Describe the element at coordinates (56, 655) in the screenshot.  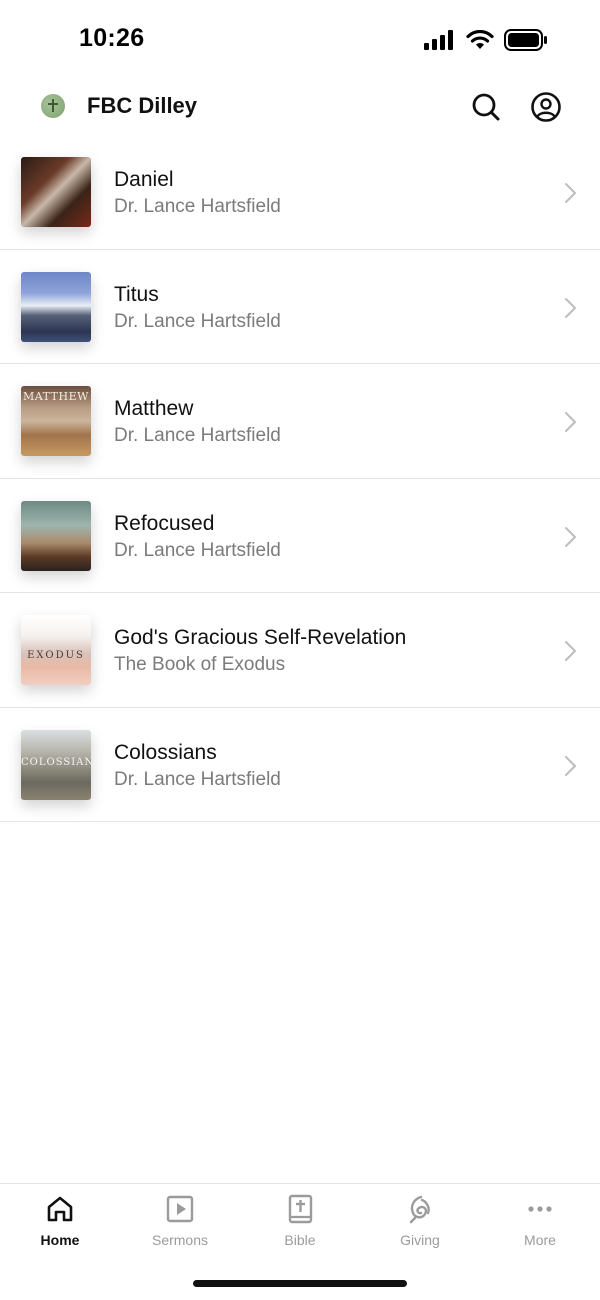
I see `thumbnail-text: EXODUS` at that location.